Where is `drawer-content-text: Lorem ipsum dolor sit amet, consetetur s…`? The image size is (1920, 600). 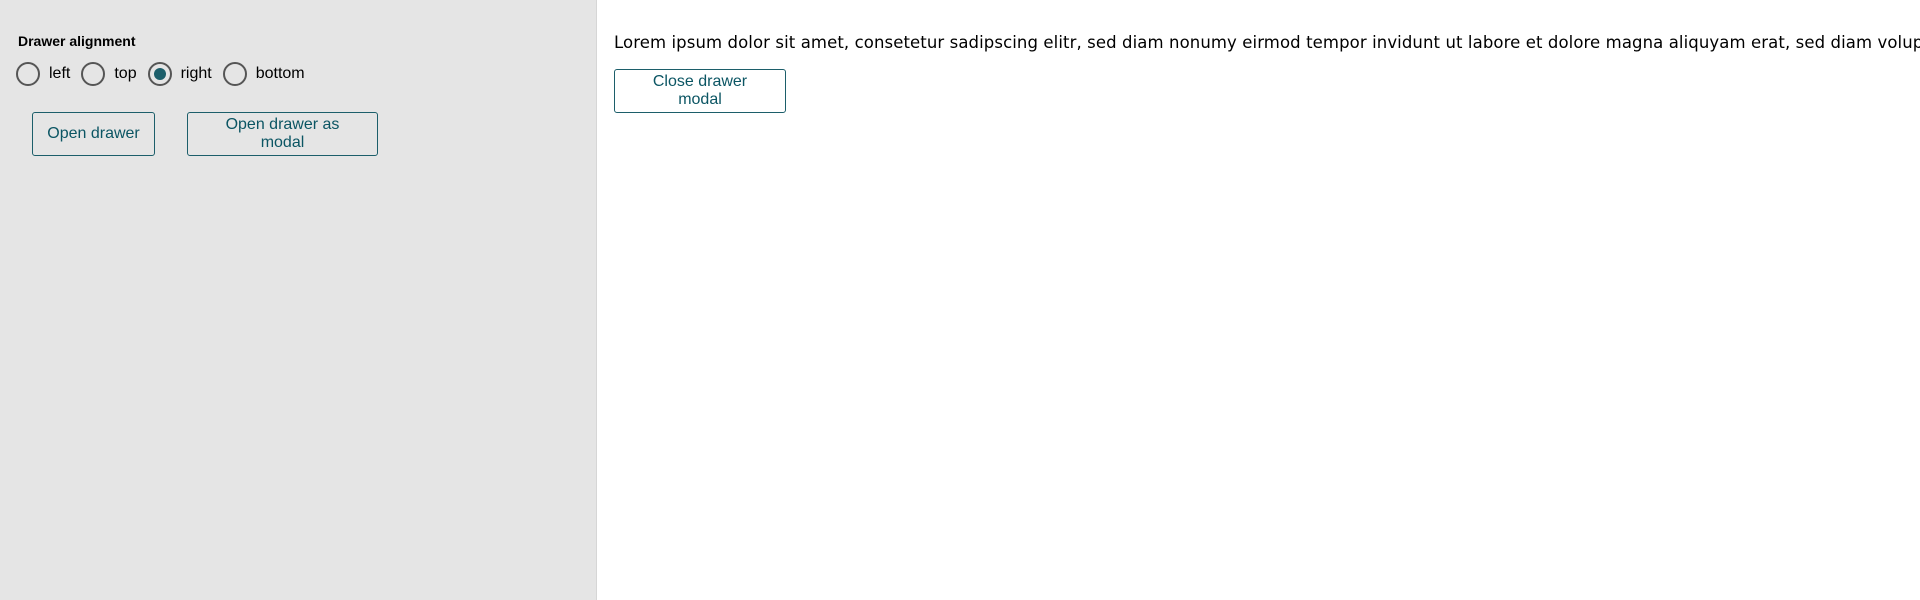
drawer-content-text: Lorem ipsum dolor sit amet, consetetur s… is located at coordinates (1267, 42).